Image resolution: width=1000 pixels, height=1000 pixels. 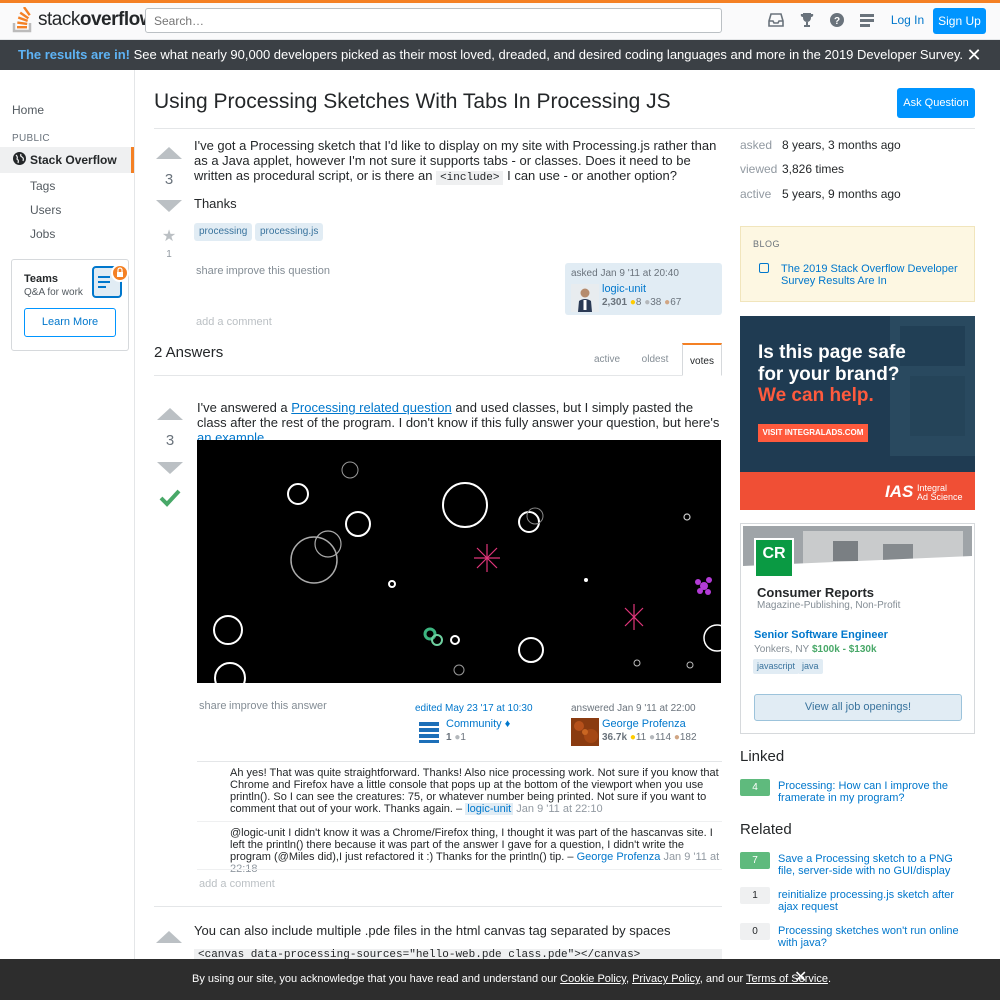 I want to click on achievements-icon, so click(x=807, y=20).